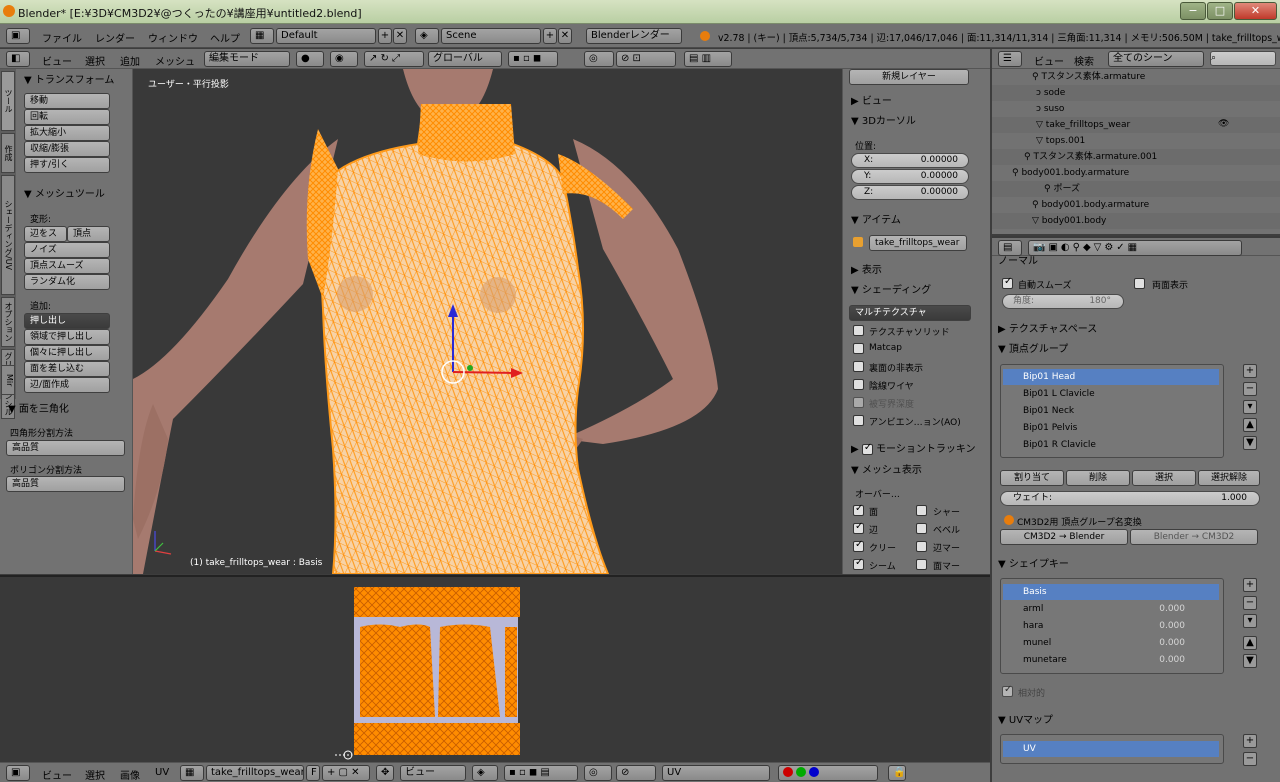 This screenshot has height=782, width=1280. I want to click on display-panel-header: ▶ 表示, so click(866, 268).